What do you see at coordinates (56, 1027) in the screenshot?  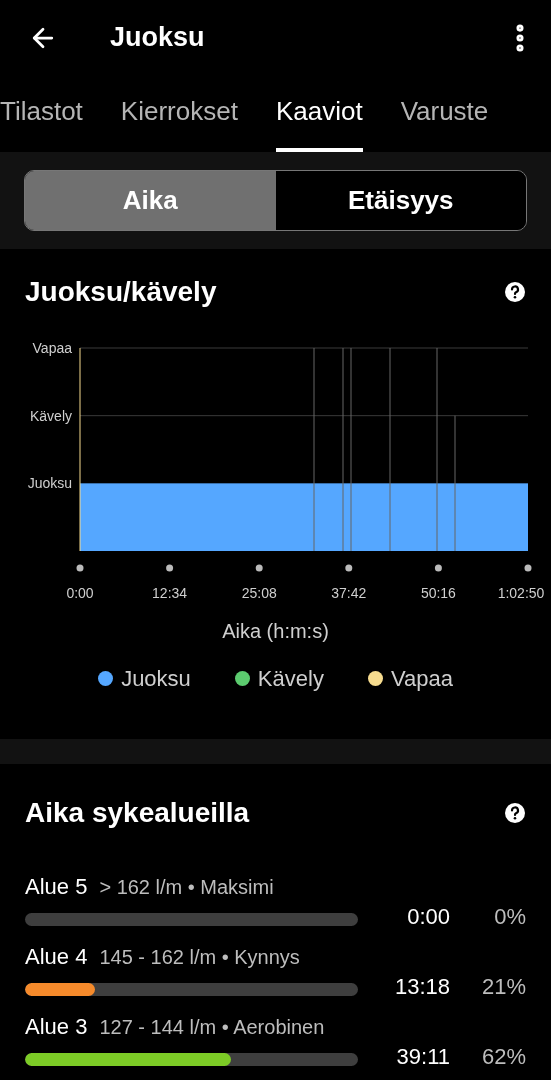 I see `zone-name: Alue 3` at bounding box center [56, 1027].